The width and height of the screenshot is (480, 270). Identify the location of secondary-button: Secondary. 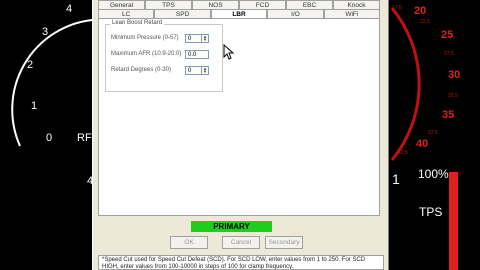
(284, 242).